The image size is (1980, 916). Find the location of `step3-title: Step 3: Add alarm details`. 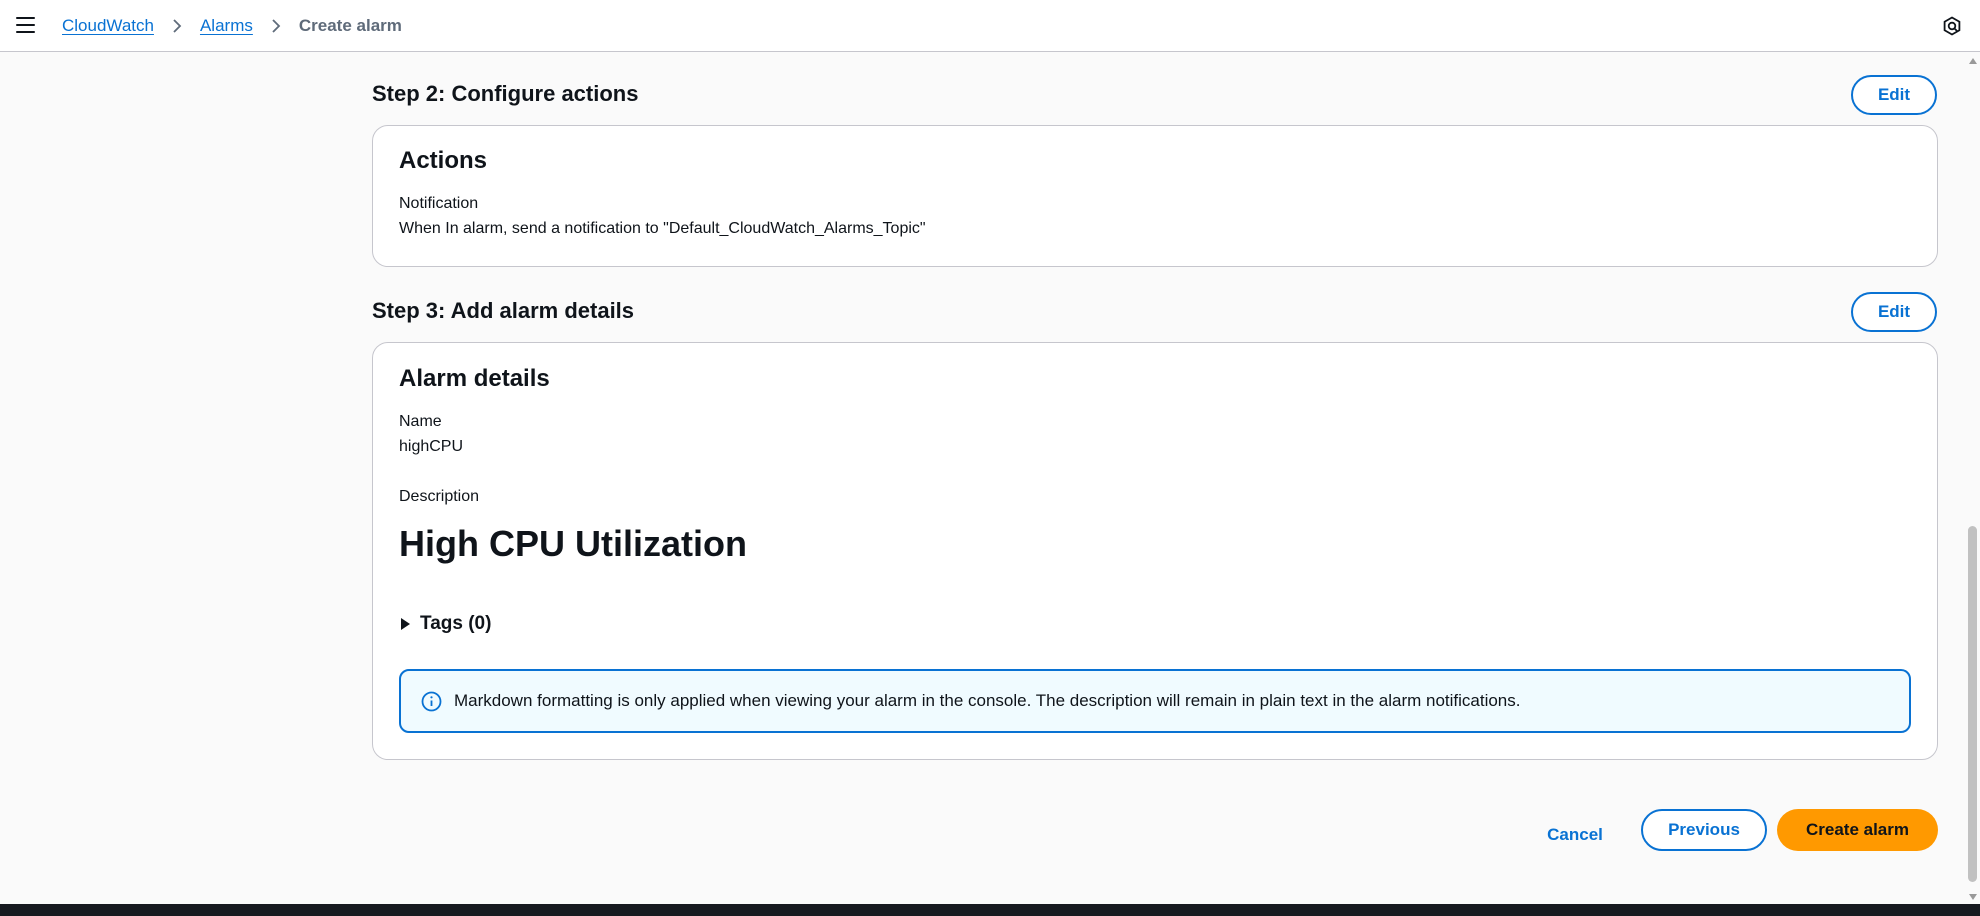

step3-title: Step 3: Add alarm details is located at coordinates (503, 310).